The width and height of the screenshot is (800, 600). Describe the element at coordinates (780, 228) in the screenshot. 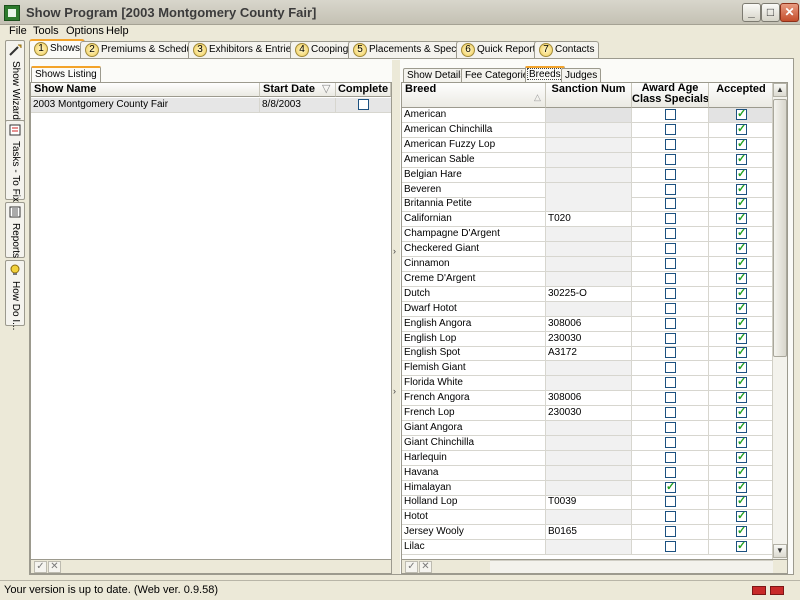

I see `scroll-thumb` at that location.